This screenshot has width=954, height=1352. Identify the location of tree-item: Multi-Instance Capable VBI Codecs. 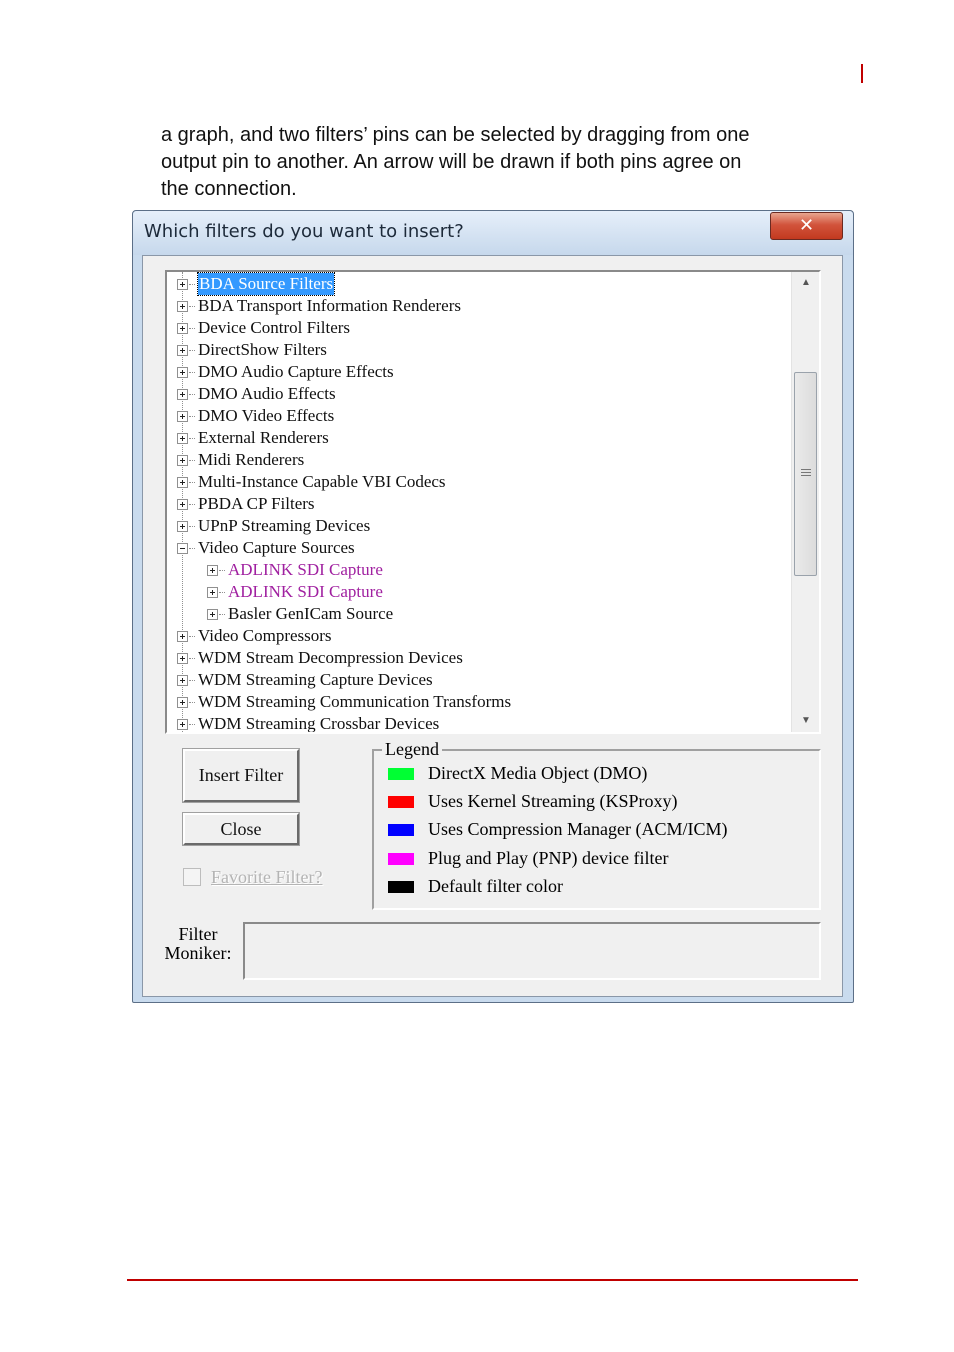
(477, 482).